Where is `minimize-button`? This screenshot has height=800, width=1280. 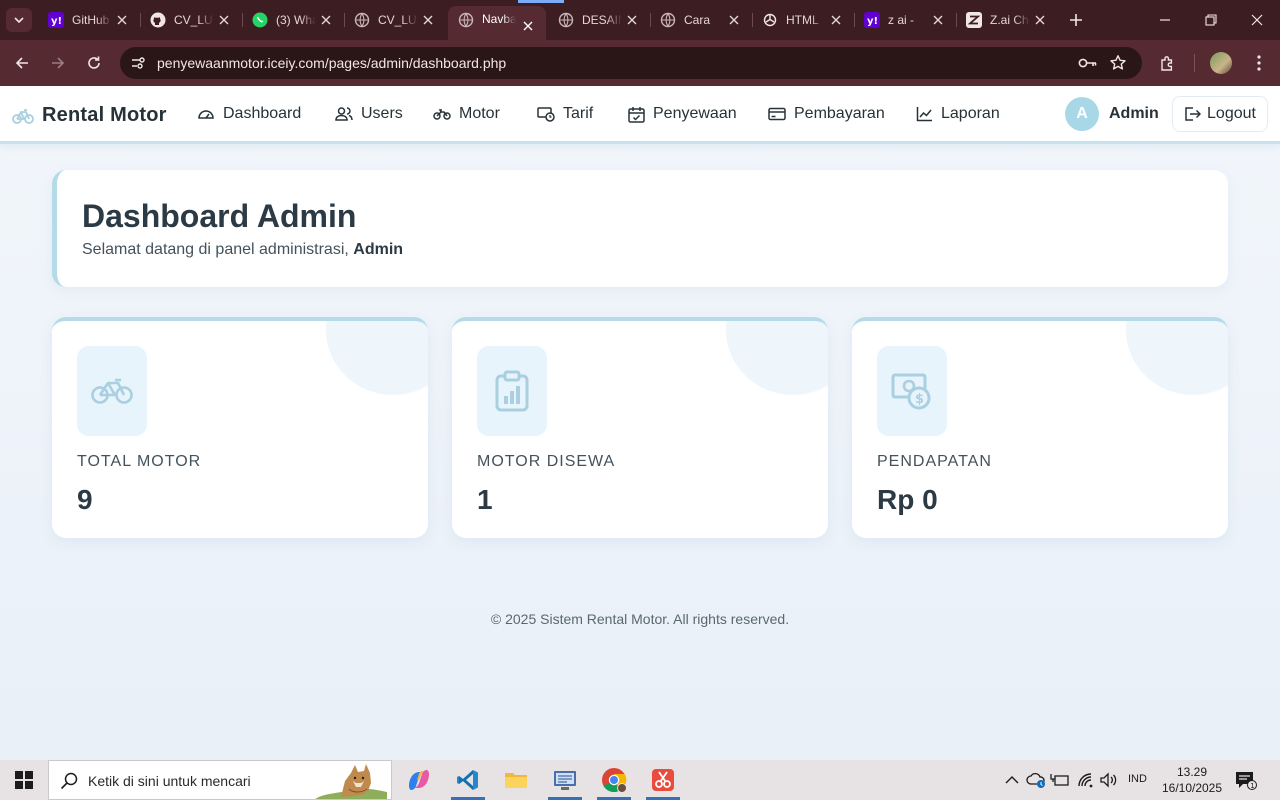
minimize-button is located at coordinates (1165, 20).